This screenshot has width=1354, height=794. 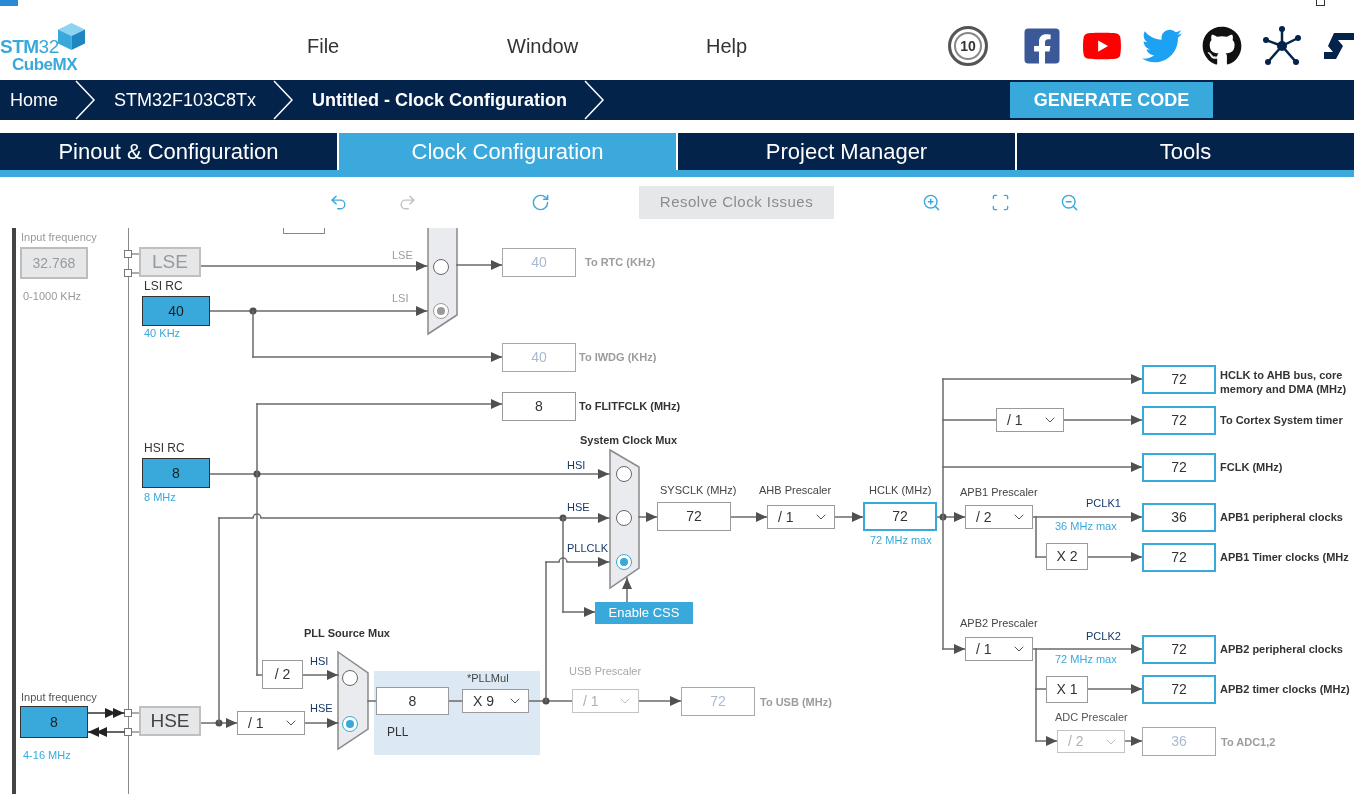 I want to click on output-label: HCLK to AHB bus, core, so click(x=1281, y=375).